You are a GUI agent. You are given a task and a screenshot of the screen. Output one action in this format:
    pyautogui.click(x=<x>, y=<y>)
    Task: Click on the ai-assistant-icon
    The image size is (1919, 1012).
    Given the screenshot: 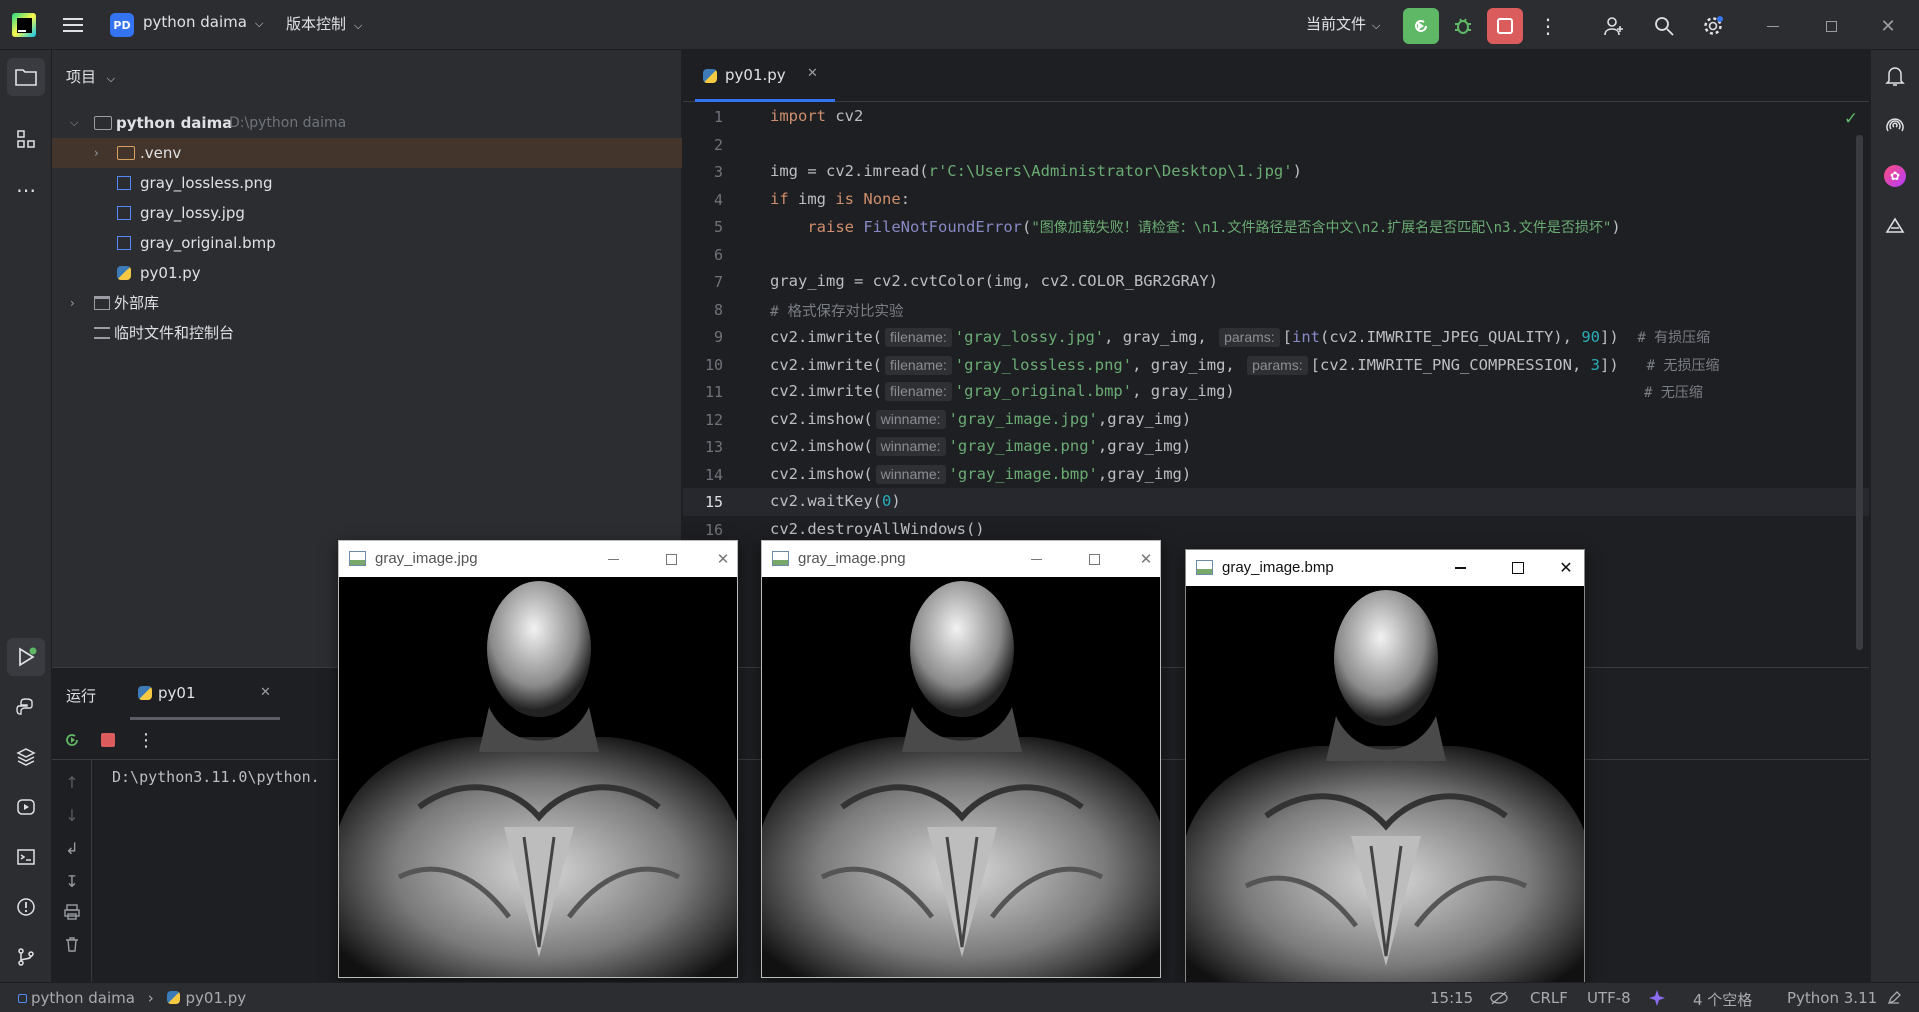 What is the action you would take?
    pyautogui.click(x=1895, y=126)
    